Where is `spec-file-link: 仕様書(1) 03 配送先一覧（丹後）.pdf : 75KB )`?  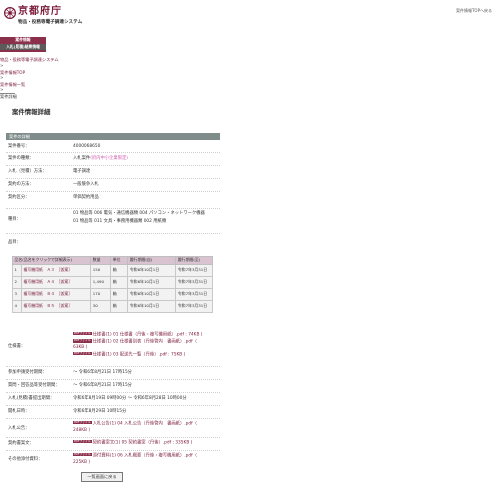
spec-file-link: 仕様書(1) 03 配送先一覧（丹後）.pdf : 75KB ) is located at coordinates (139, 354).